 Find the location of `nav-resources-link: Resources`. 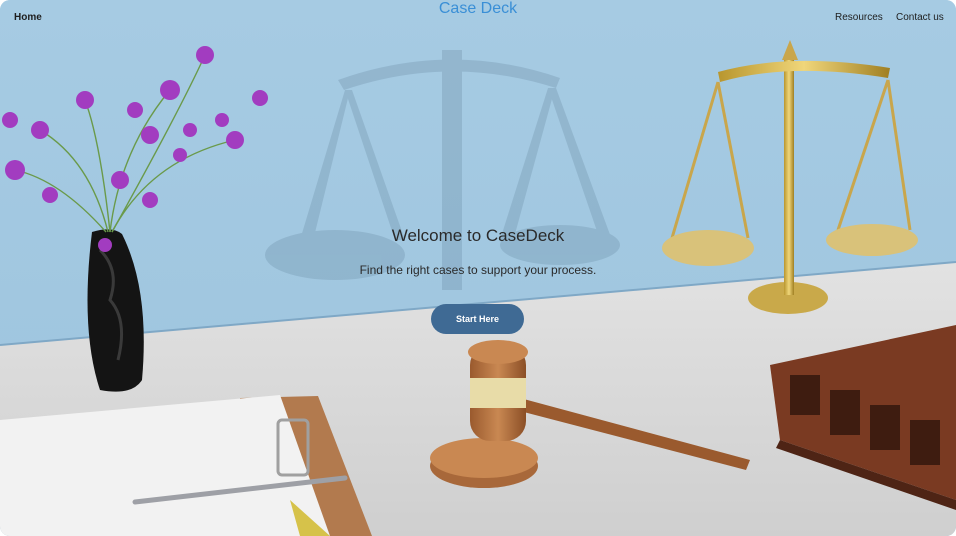

nav-resources-link: Resources is located at coordinates (859, 17).